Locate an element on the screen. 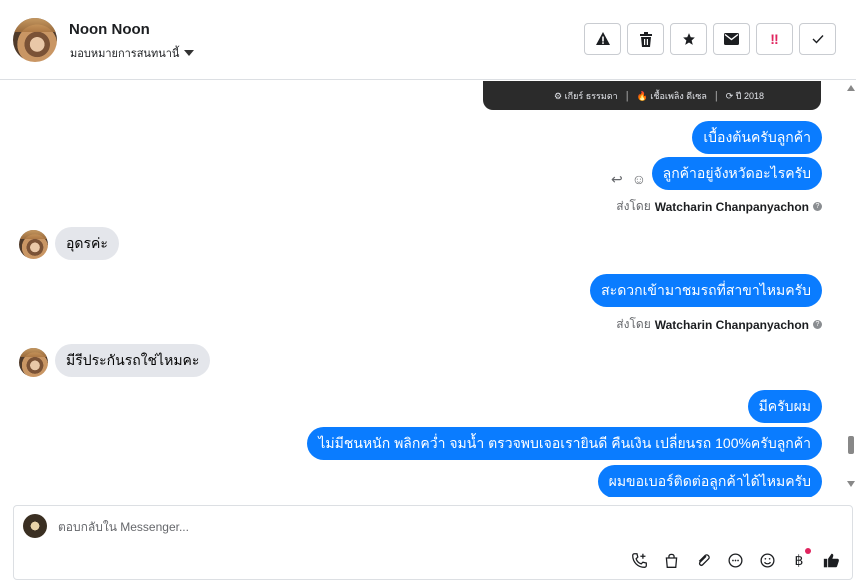 The image size is (856, 585). star-icon is located at coordinates (688, 39).